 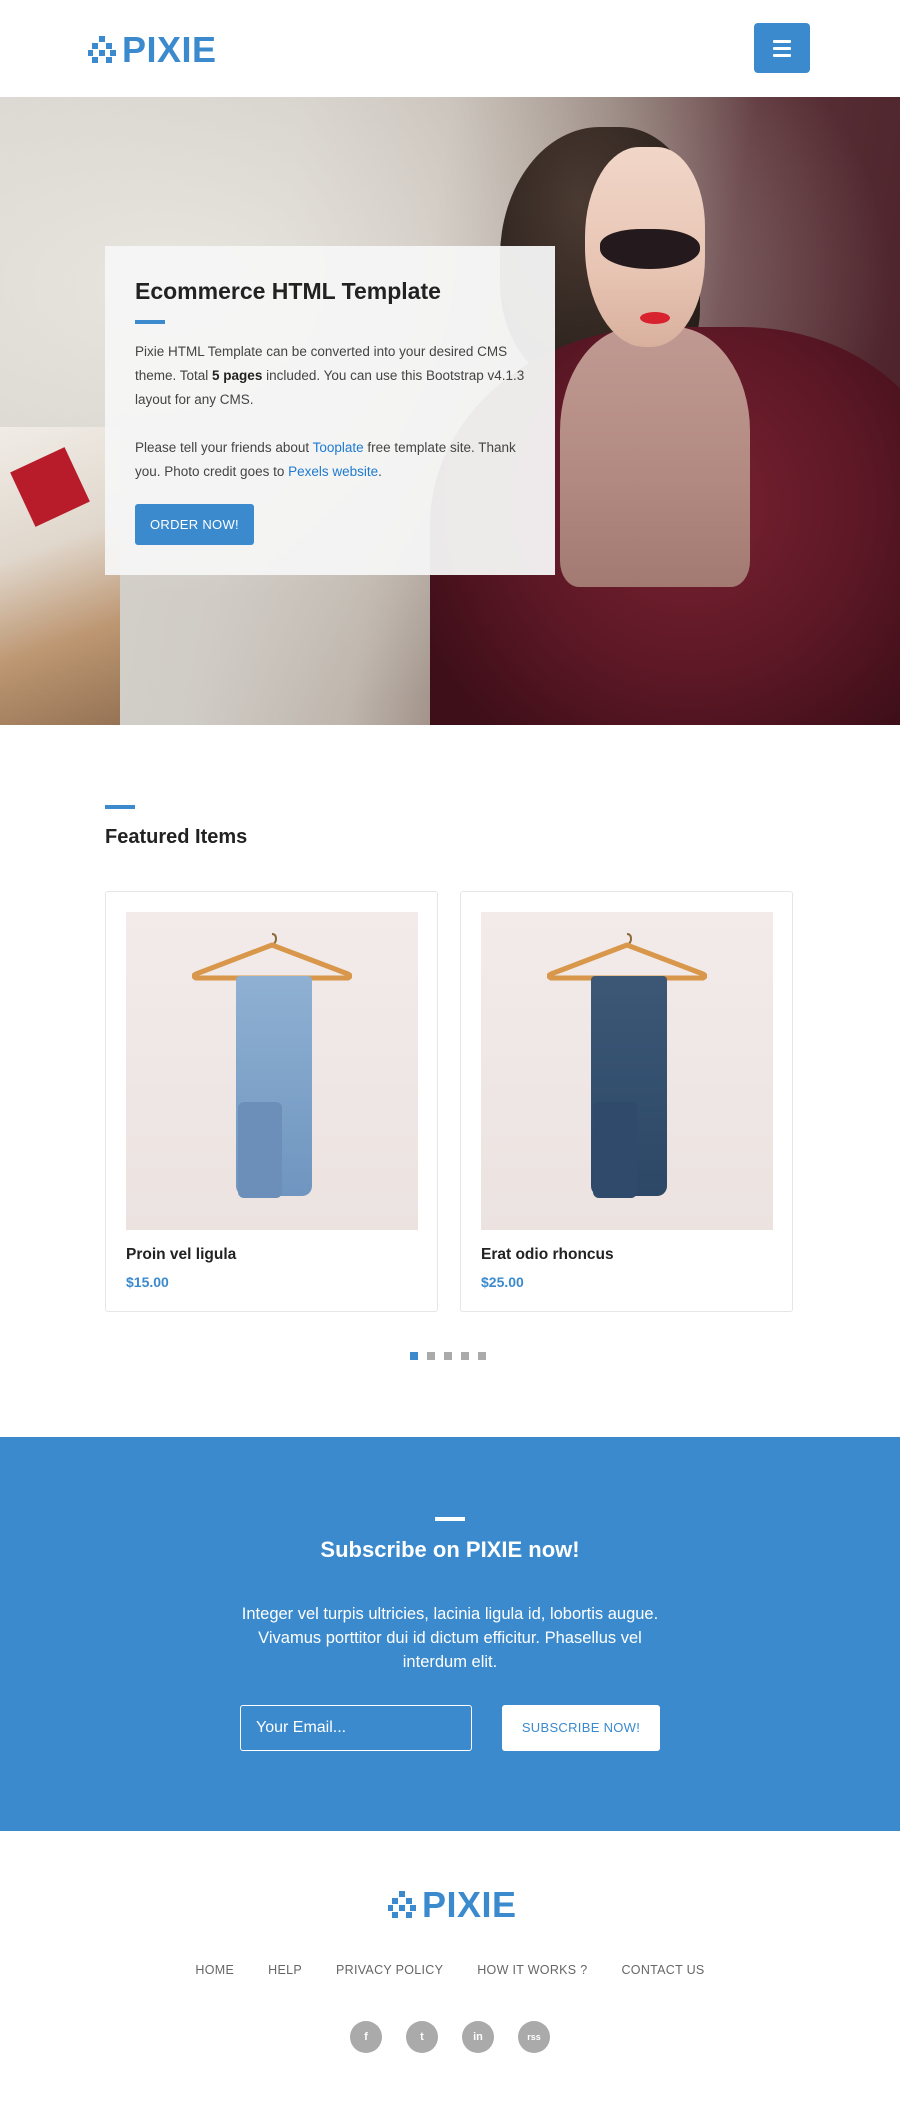 I want to click on product-name: Erat odio rhoncus, so click(x=547, y=1255).